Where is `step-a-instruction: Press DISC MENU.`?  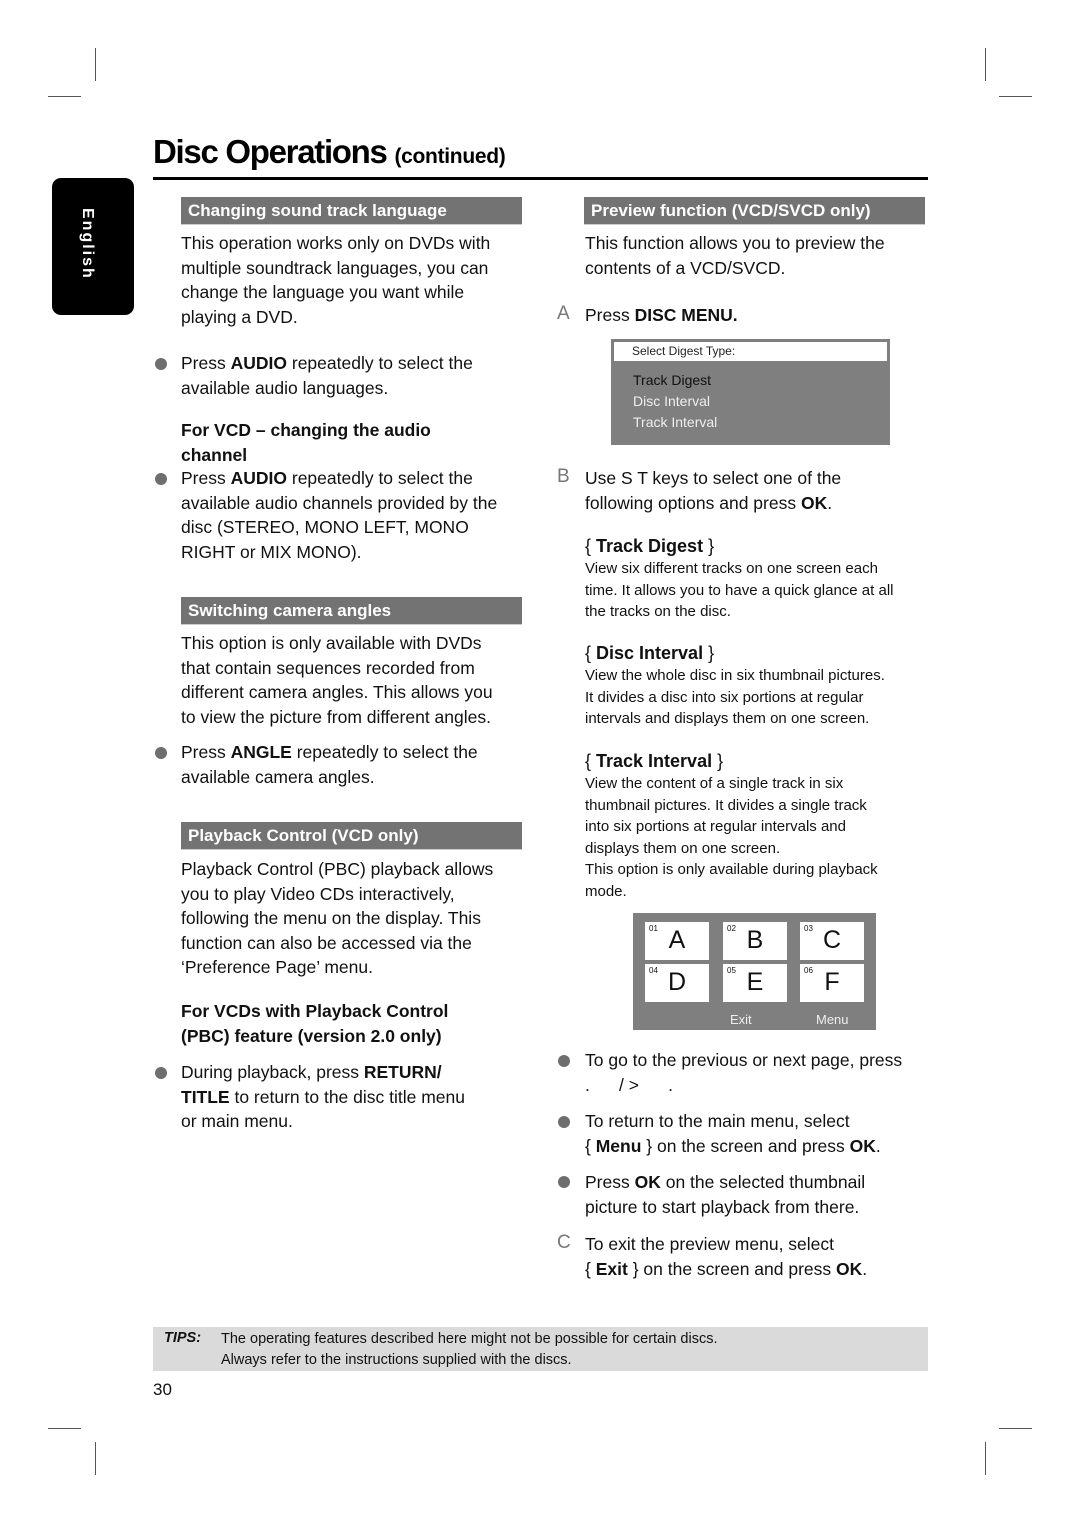
step-a-instruction: Press DISC MENU. is located at coordinates (661, 315).